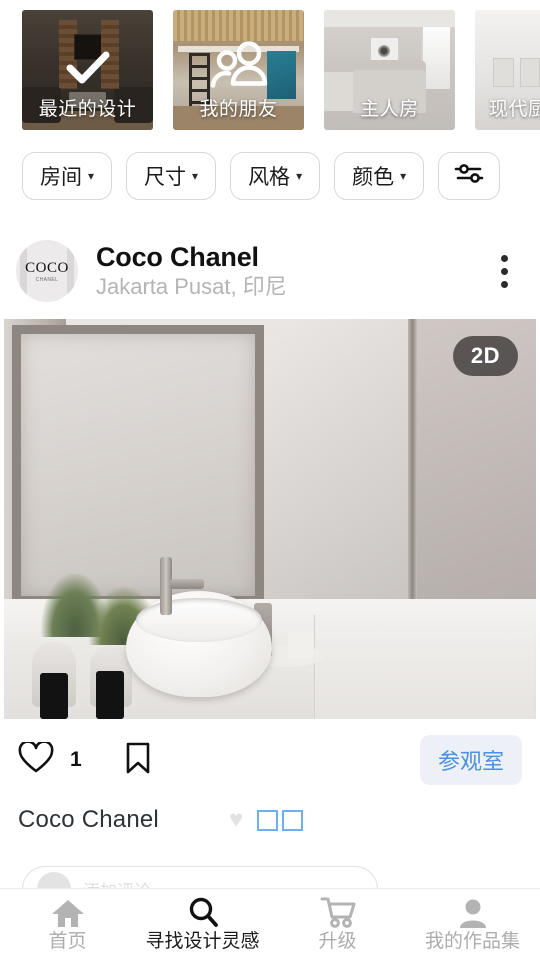 Image resolution: width=540 pixels, height=960 pixels. Describe the element at coordinates (338, 912) in the screenshot. I see `cart-icon` at that location.